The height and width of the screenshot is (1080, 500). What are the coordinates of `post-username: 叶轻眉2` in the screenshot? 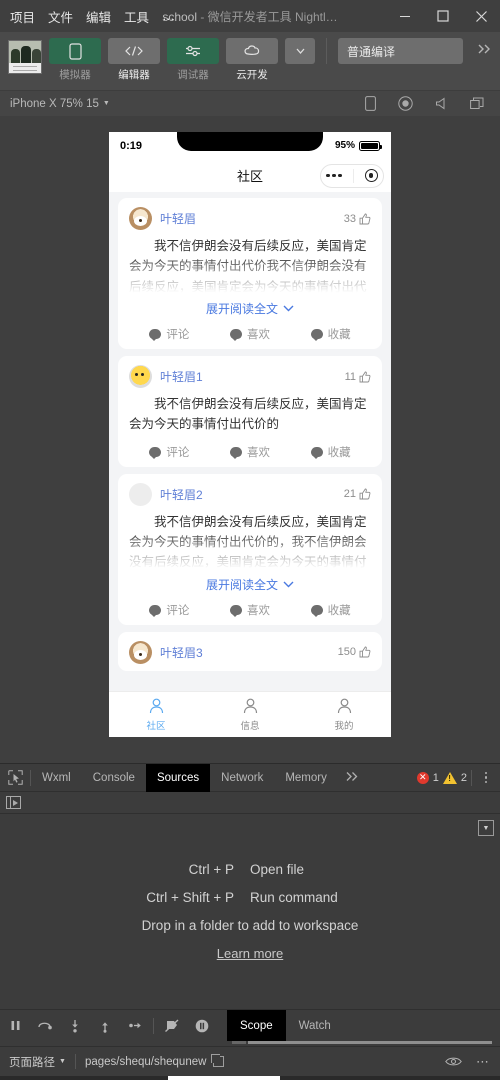 It's located at (181, 494).